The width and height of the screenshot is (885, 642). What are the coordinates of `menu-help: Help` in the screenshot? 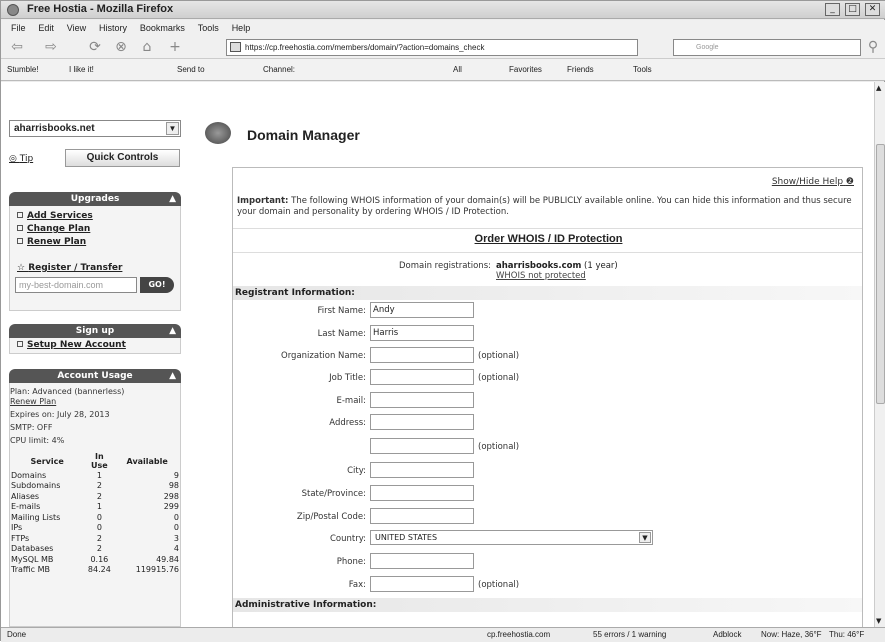 It's located at (241, 28).